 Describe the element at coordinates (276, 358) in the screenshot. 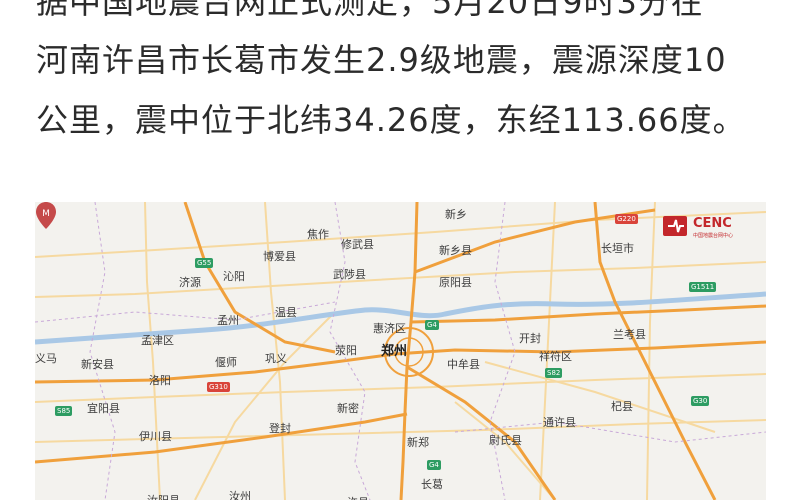

I see `place-label-gongyi: 巩义` at that location.